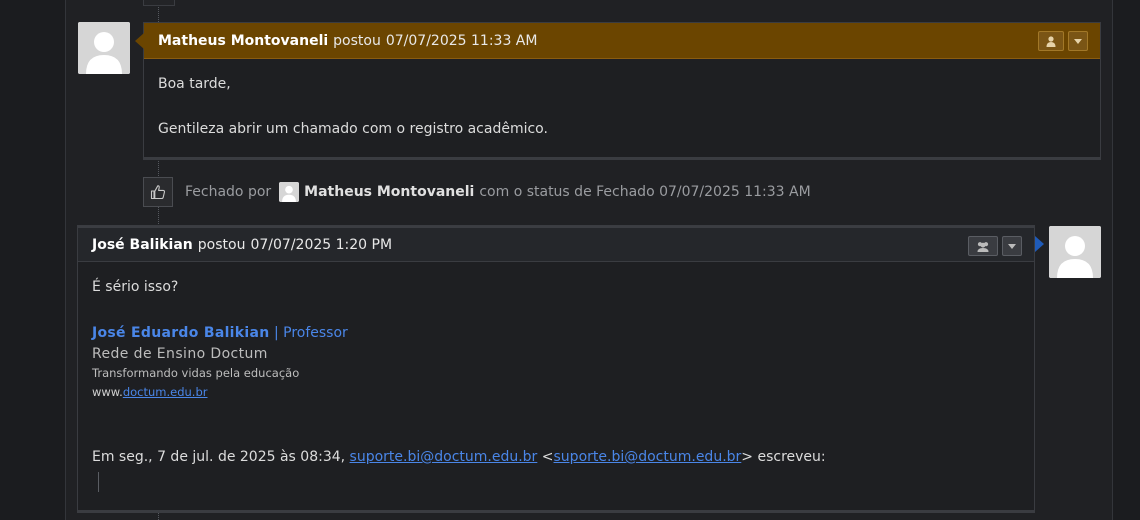  I want to click on closed-event-avatar, so click(289, 192).